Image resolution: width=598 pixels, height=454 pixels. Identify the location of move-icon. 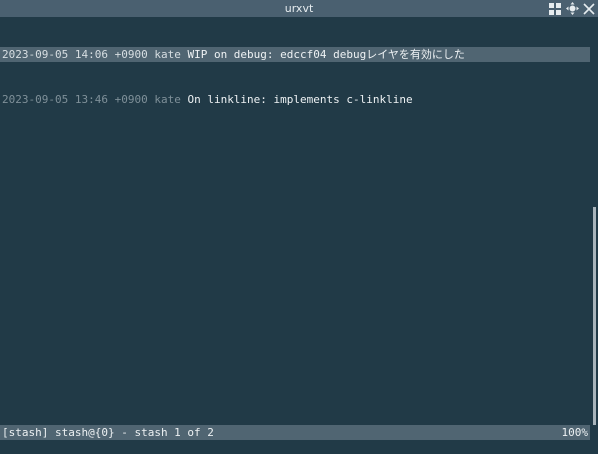
(572, 9).